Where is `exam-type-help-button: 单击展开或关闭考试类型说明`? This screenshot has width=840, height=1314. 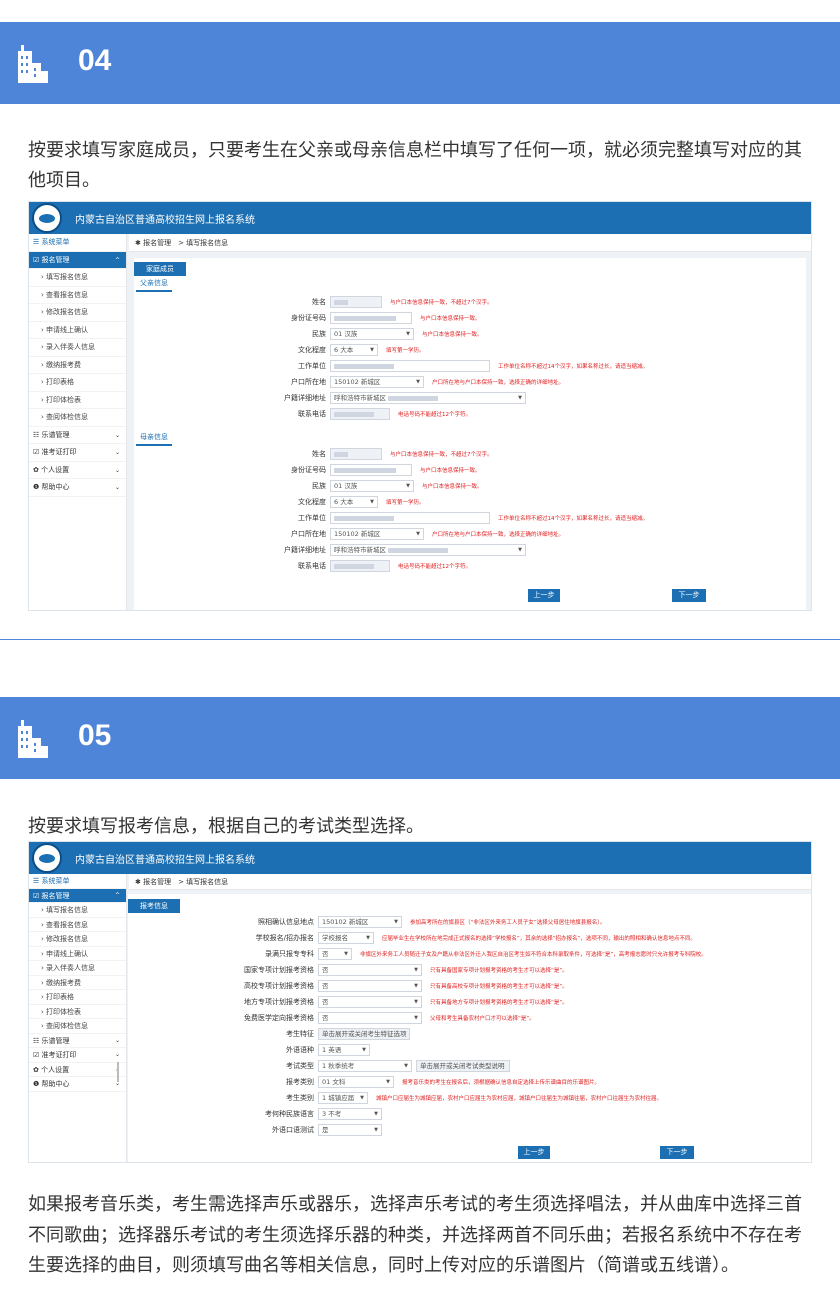
exam-type-help-button: 单击展开或关闭考试类型说明 is located at coordinates (463, 1066).